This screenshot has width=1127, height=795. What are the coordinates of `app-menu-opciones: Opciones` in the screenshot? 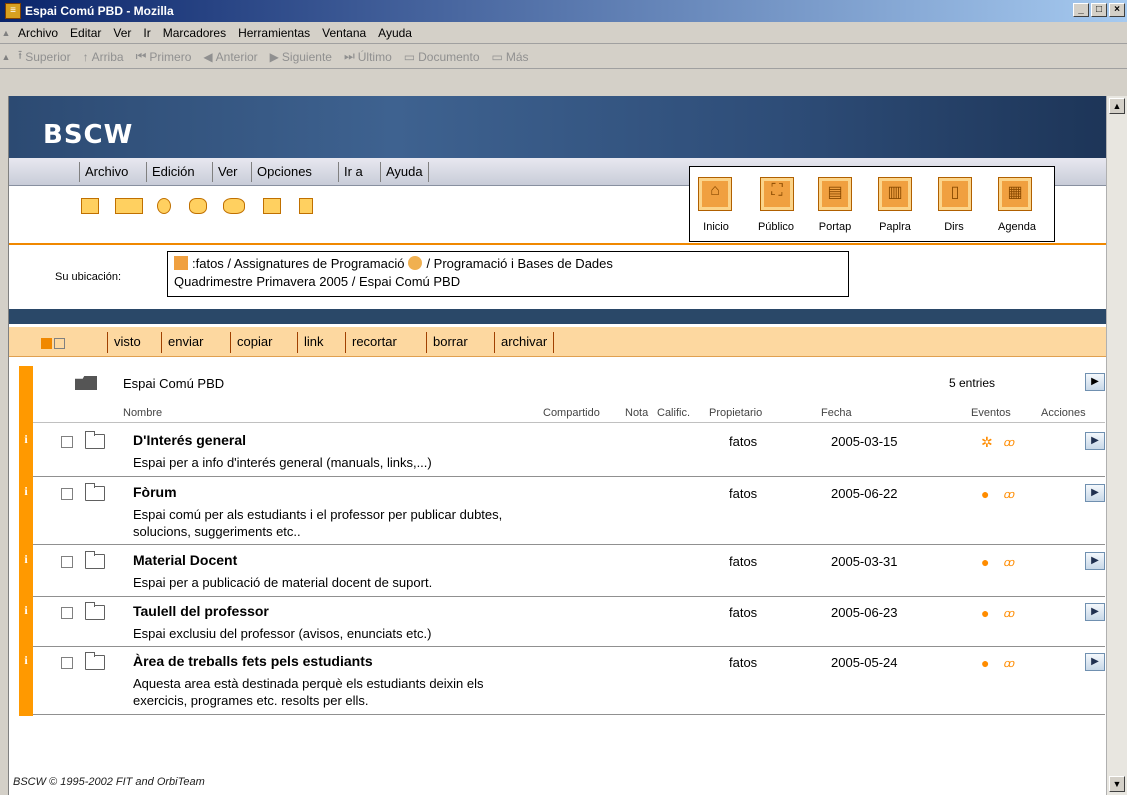 It's located at (284, 172).